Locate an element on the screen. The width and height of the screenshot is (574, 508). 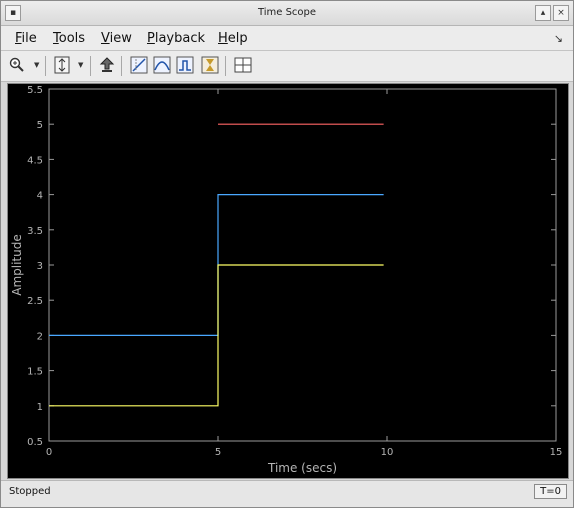
close-icon: × is located at coordinates (561, 13).